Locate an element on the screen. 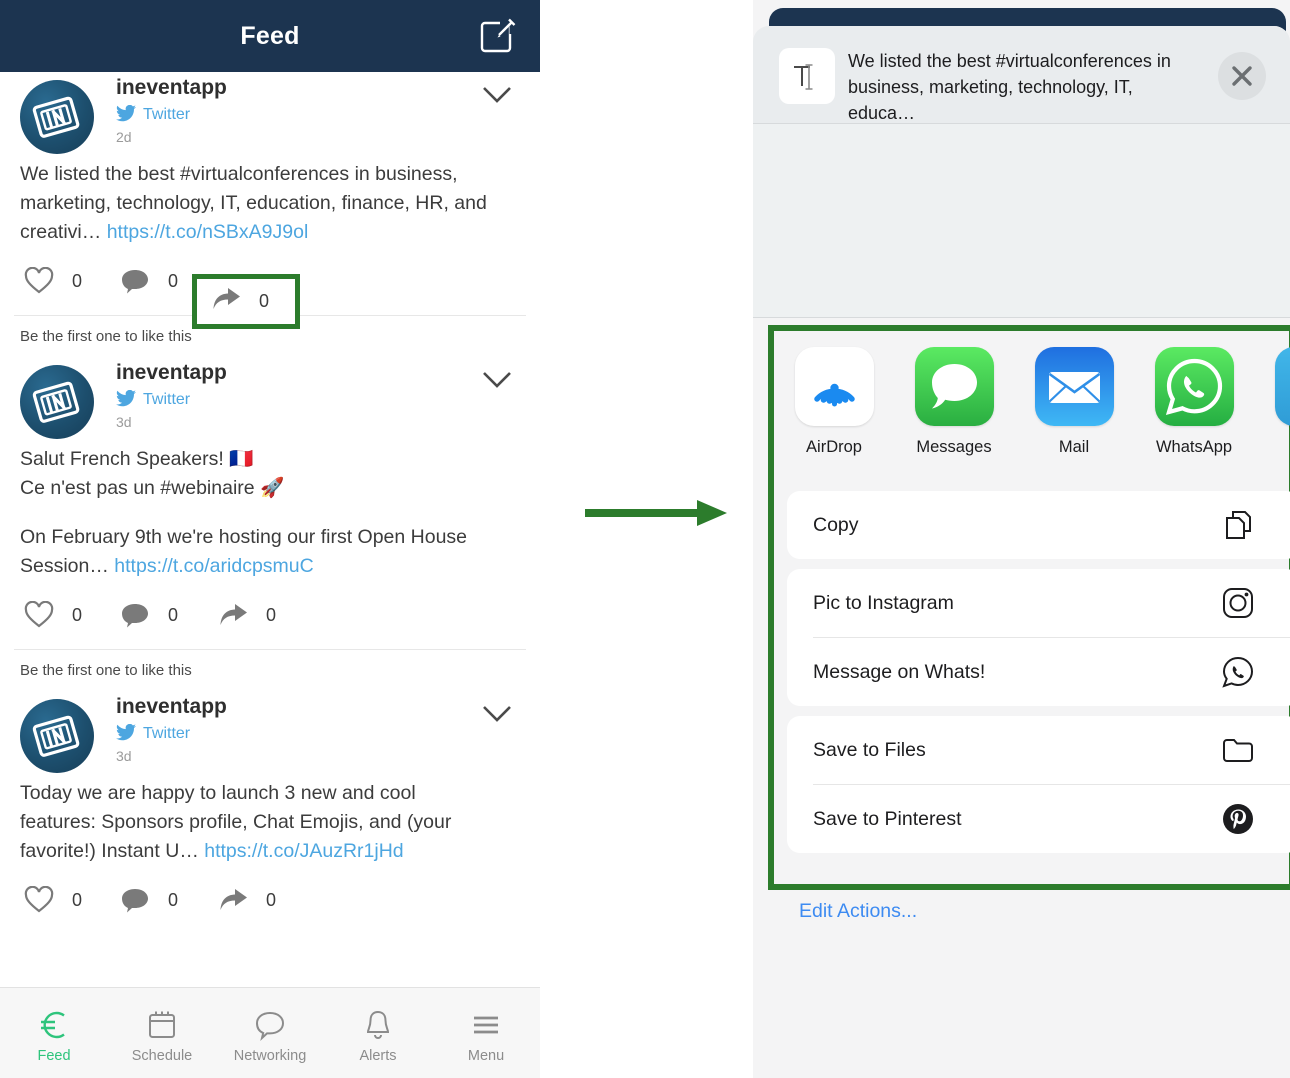 The width and height of the screenshot is (1290, 1078). action-group: Save to Files Save to Pinterest is located at coordinates (1038, 784).